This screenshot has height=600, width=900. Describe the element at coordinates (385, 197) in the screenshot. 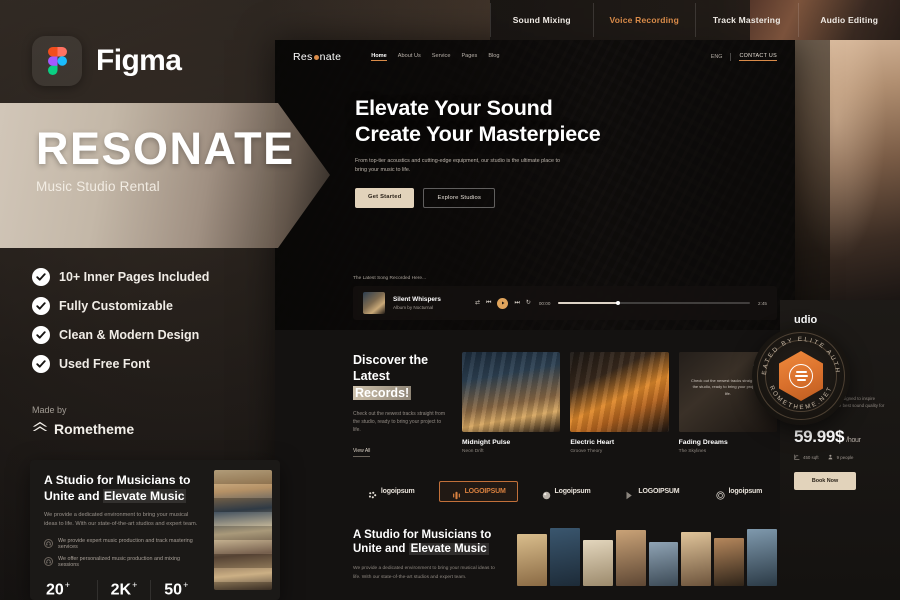

I see `get-started-button: Get Started` at that location.